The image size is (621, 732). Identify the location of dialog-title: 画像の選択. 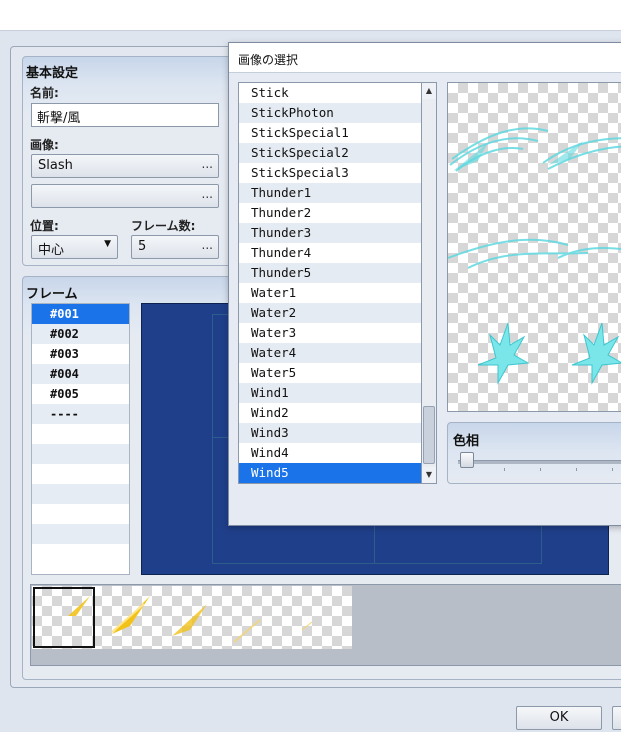
(268, 60).